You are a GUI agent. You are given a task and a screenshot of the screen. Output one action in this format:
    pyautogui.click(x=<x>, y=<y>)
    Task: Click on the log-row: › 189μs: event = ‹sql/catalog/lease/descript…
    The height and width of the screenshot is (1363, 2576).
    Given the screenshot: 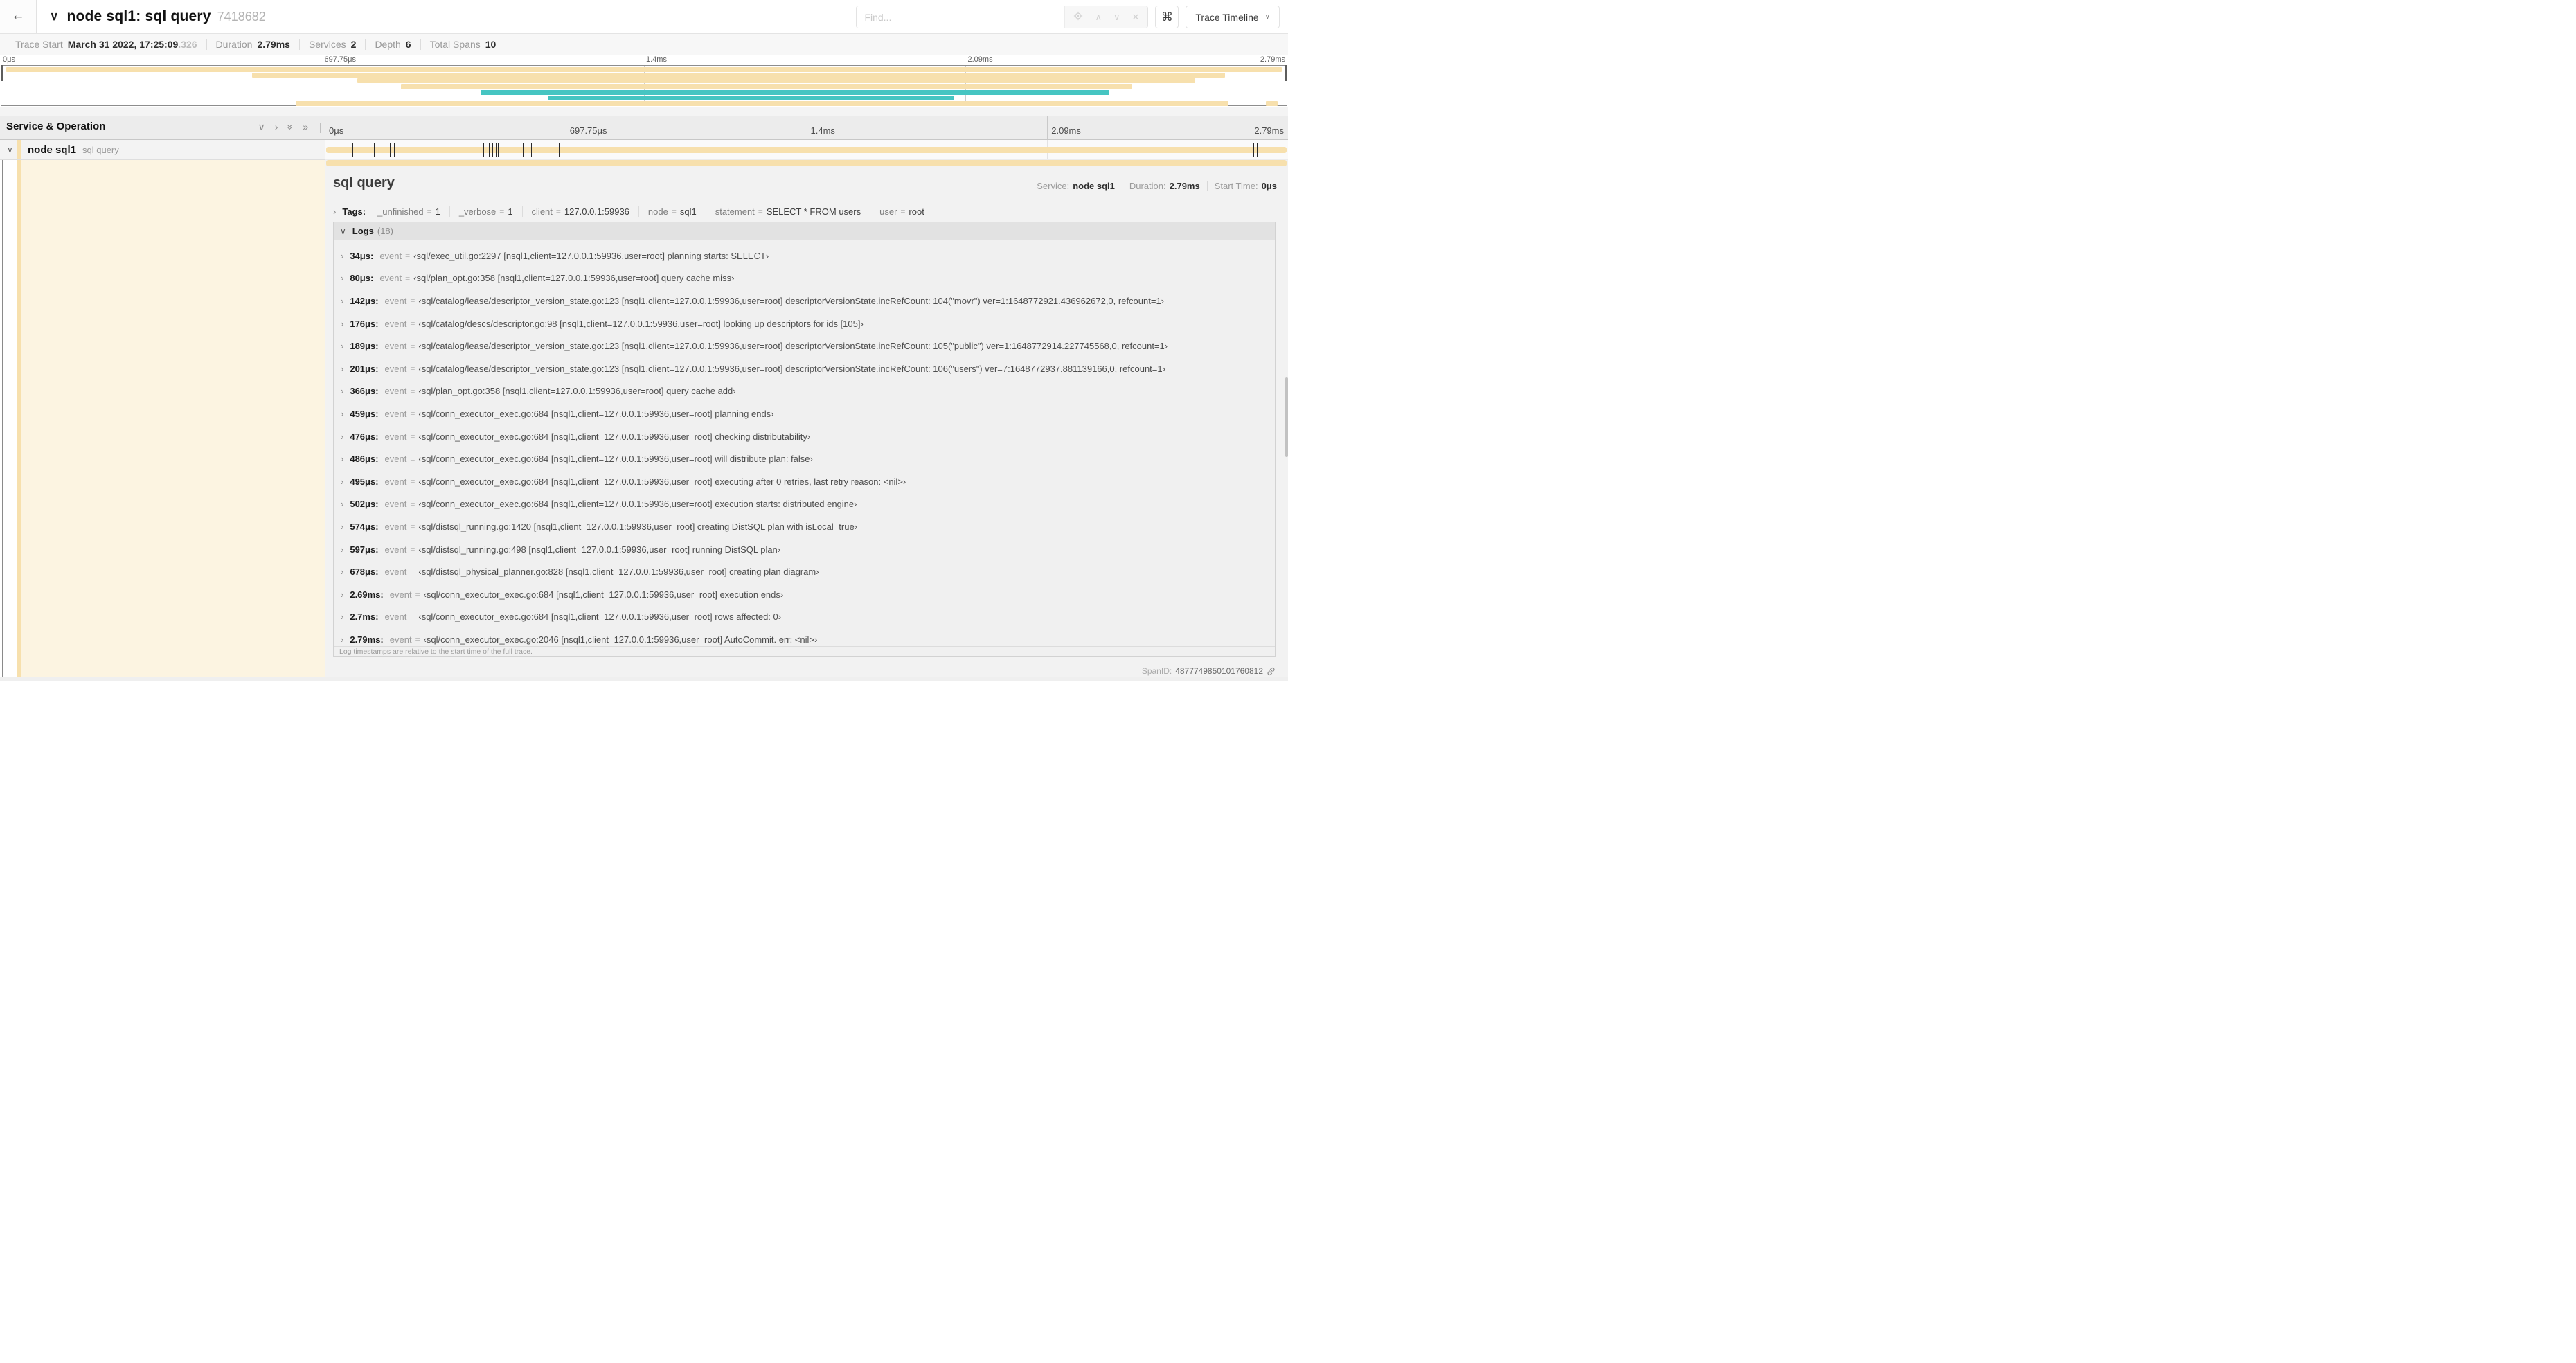 What is the action you would take?
    pyautogui.click(x=806, y=346)
    